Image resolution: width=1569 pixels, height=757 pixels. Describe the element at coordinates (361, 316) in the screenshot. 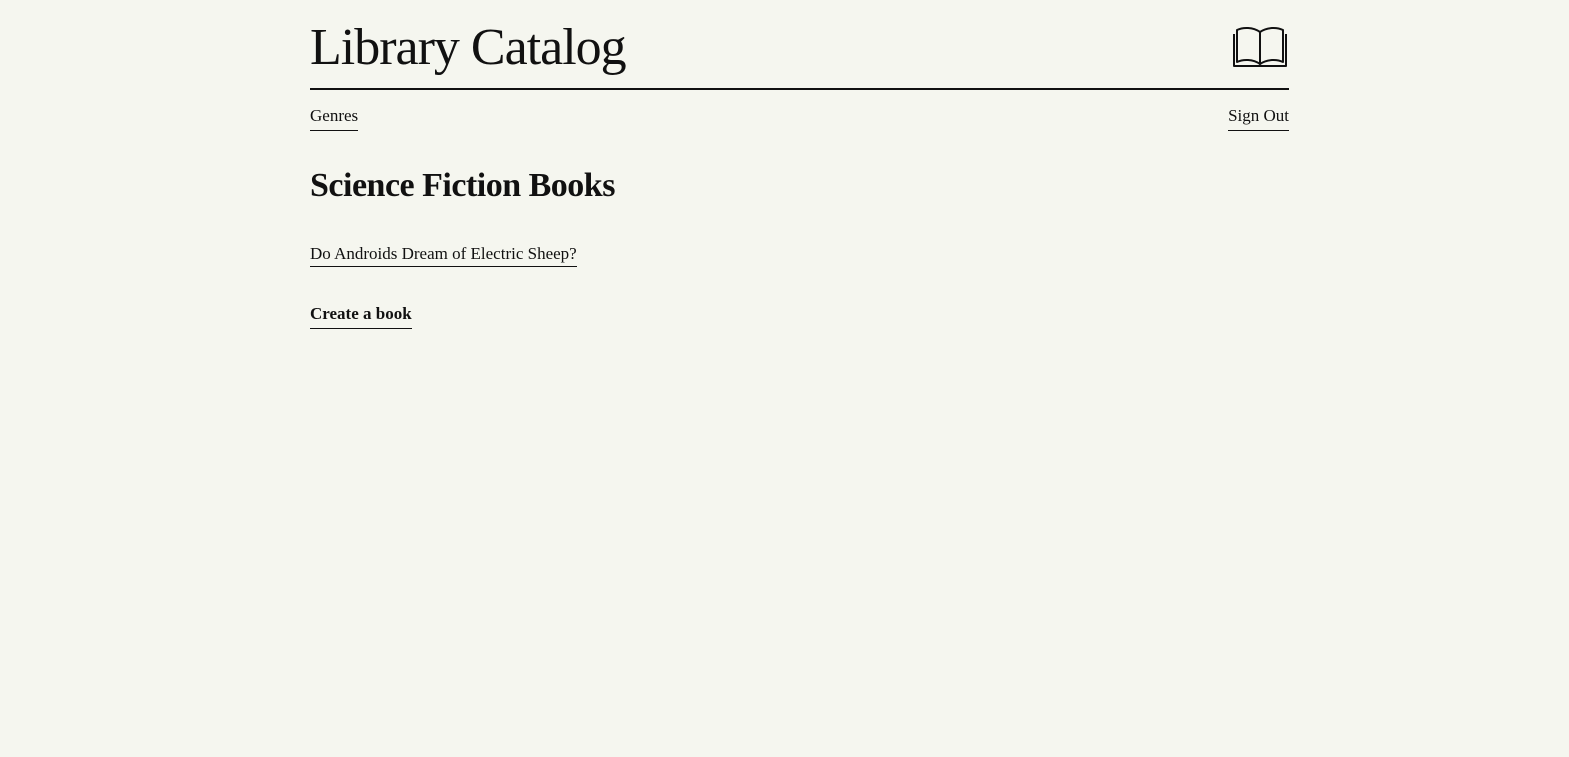

I see `create-book-link: Create a book` at that location.